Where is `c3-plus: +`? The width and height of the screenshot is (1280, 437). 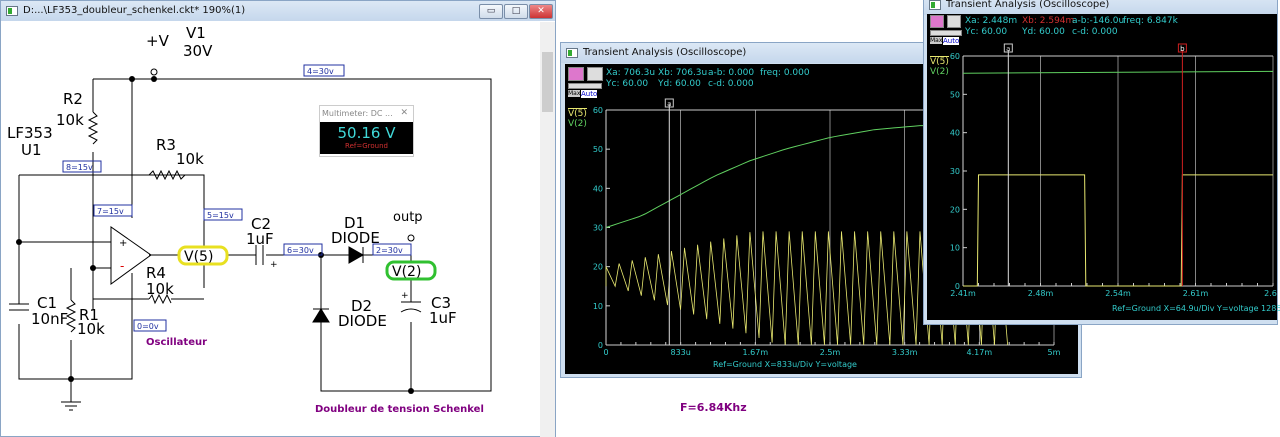
c3-plus: + is located at coordinates (405, 296).